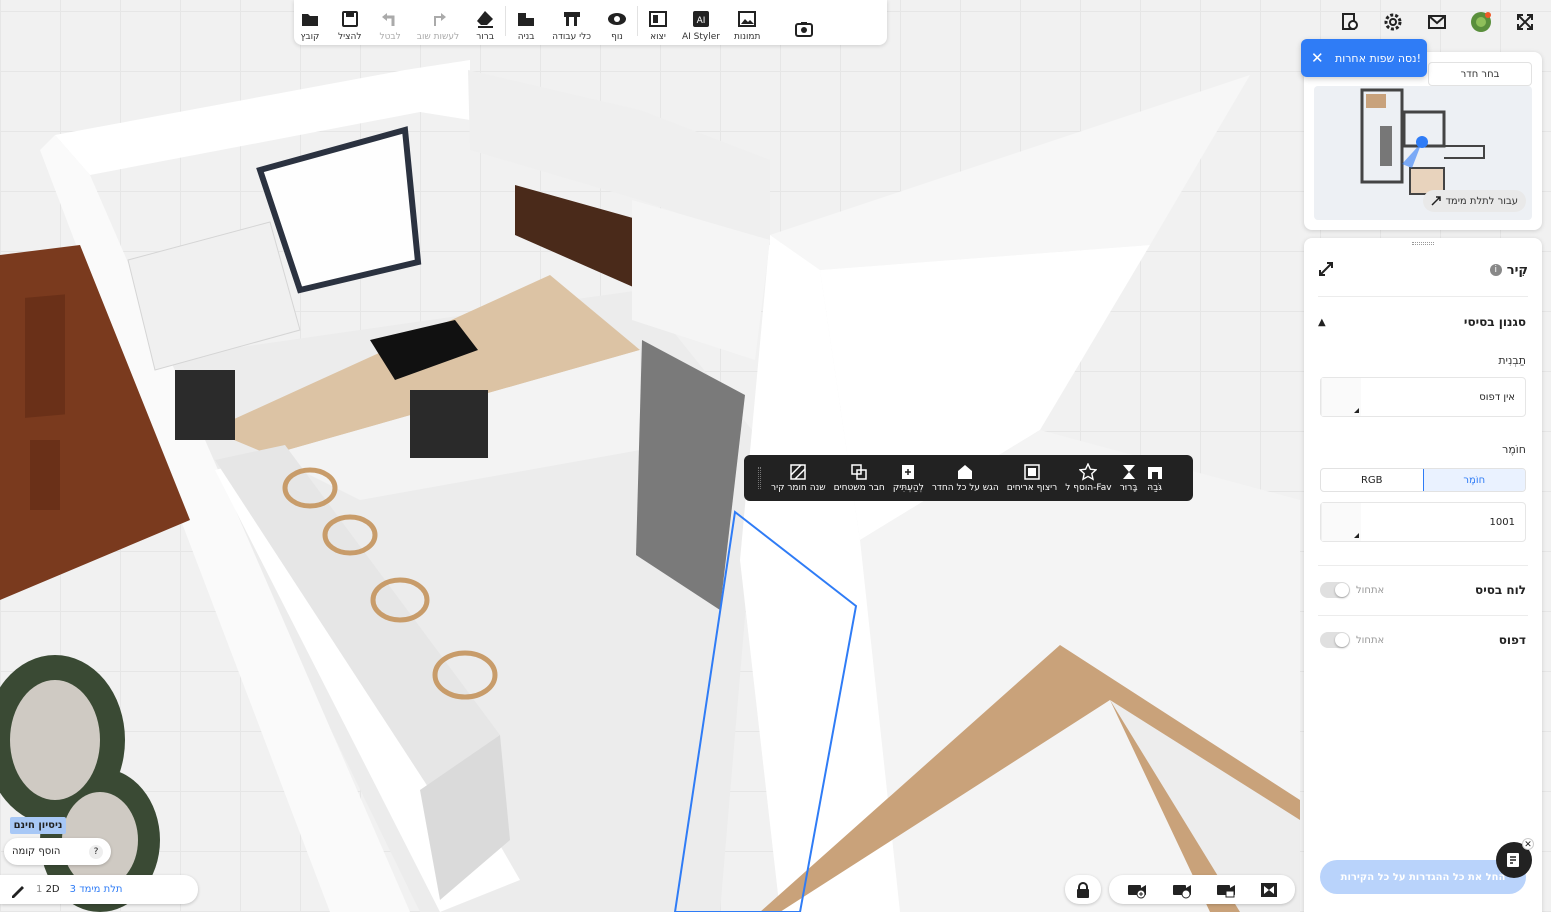  Describe the element at coordinates (1480, 74) in the screenshot. I see `choose-room-button: בחר חדר` at that location.